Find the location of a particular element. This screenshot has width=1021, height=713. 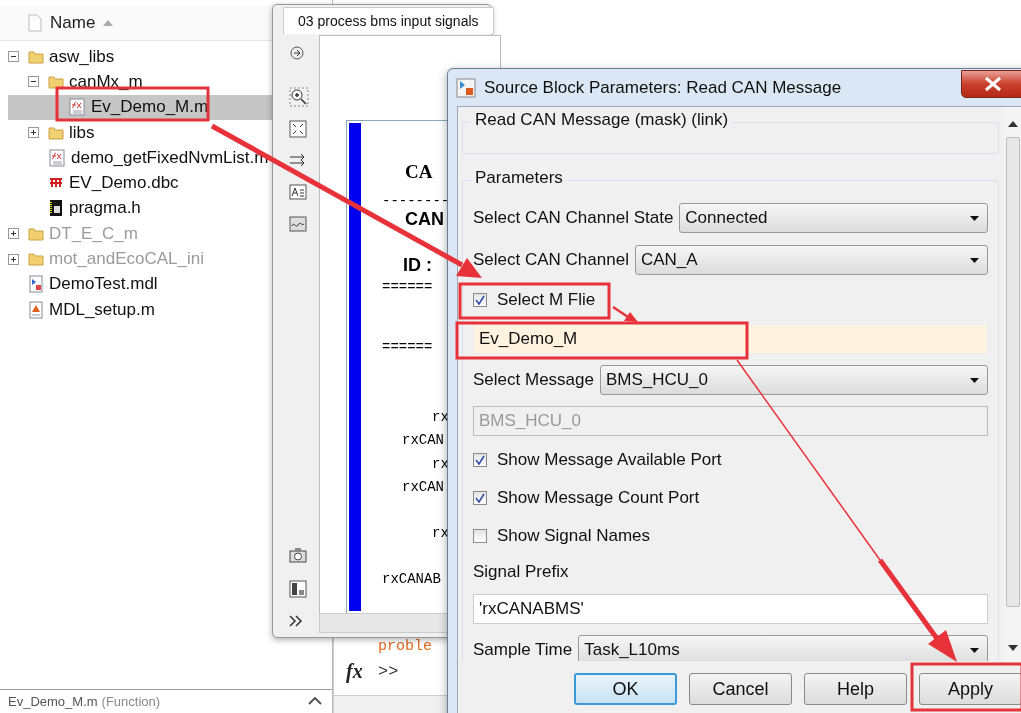

checkbox-label: Select M Flie is located at coordinates (546, 300).